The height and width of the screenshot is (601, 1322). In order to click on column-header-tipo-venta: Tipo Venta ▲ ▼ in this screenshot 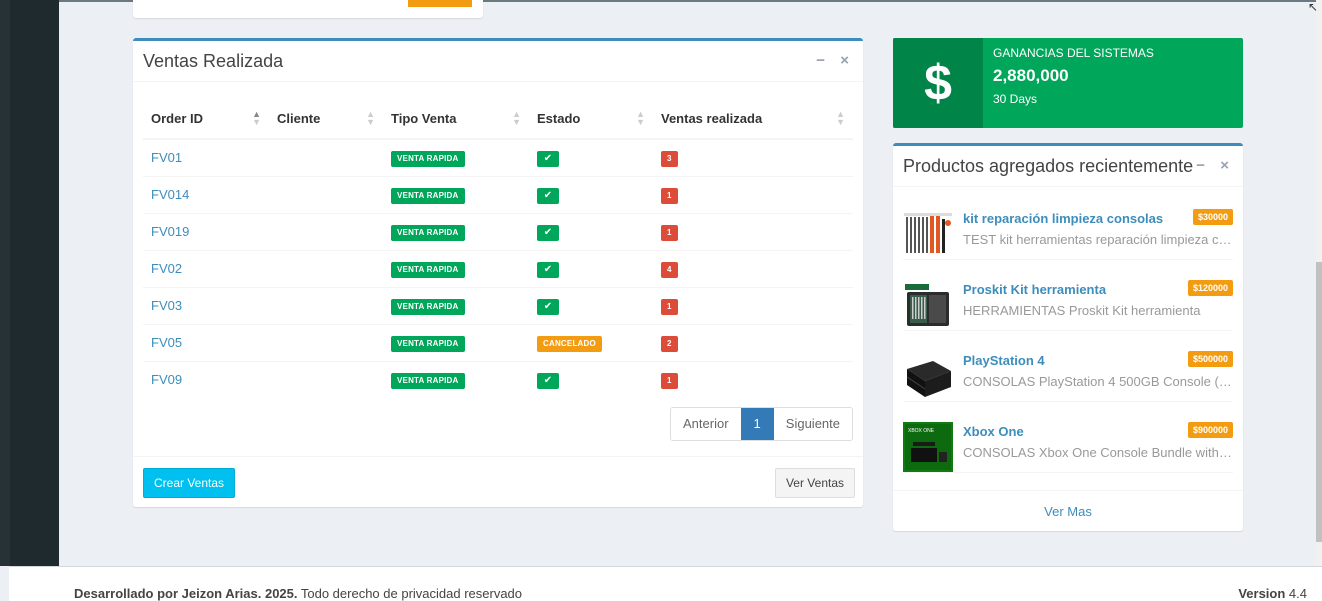, I will do `click(456, 119)`.